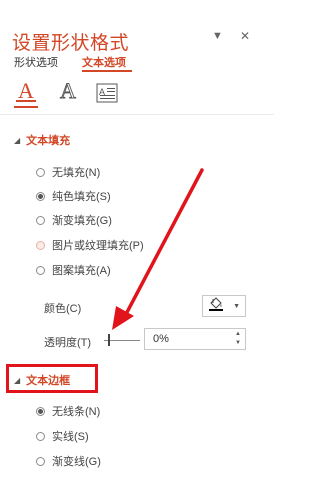 This screenshot has height=494, width=320. I want to click on radio-no-line: 无线条(N), so click(68, 411).